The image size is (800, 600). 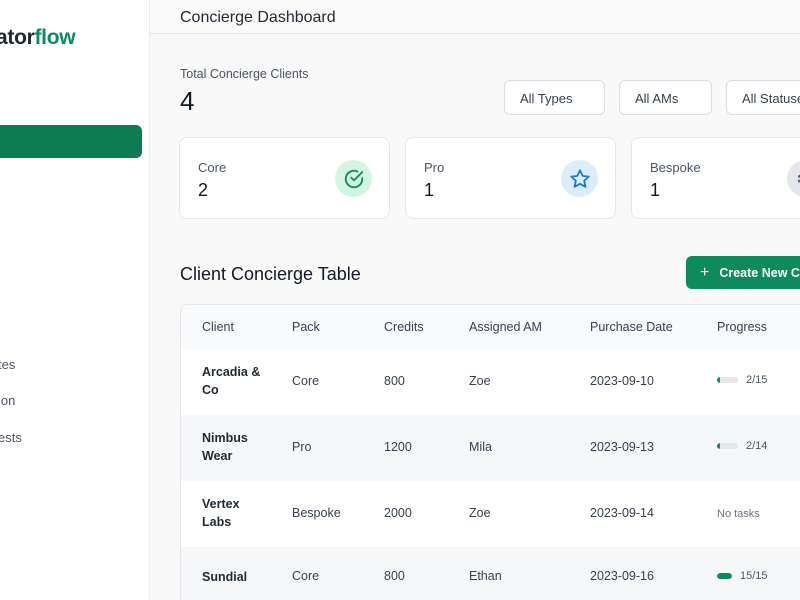 I want to click on table-title: Client Concierge Table, so click(x=270, y=274).